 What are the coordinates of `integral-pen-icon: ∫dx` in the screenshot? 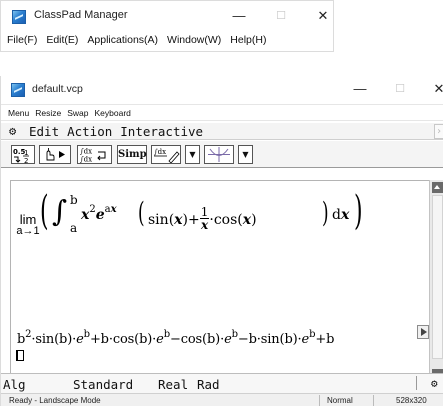 It's located at (167, 156).